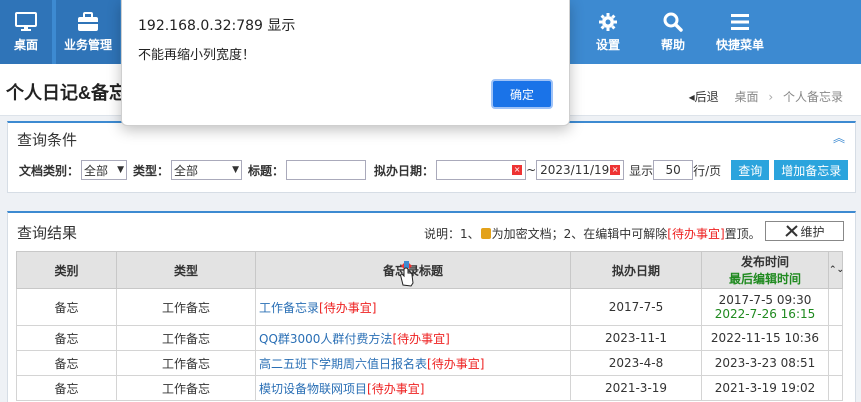 Image resolution: width=861 pixels, height=402 pixels. What do you see at coordinates (407, 274) in the screenshot?
I see `hand-cursor-icon` at bounding box center [407, 274].